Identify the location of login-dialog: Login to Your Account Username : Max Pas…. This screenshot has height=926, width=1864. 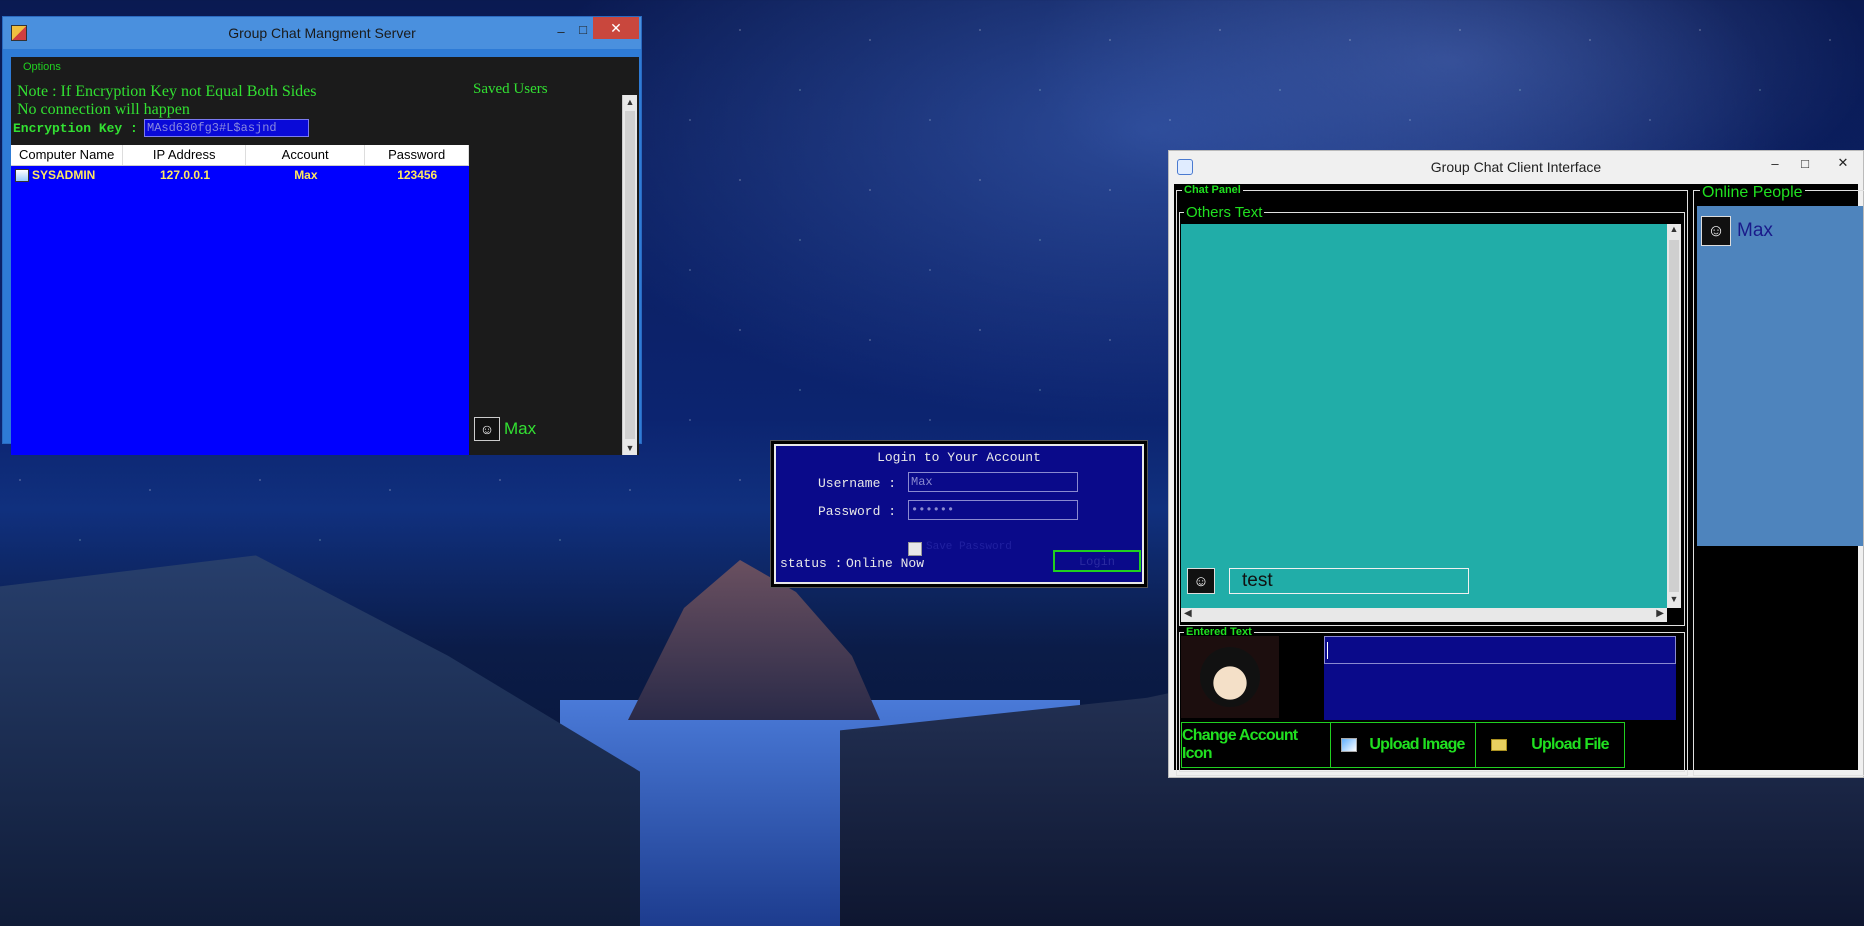
(959, 514).